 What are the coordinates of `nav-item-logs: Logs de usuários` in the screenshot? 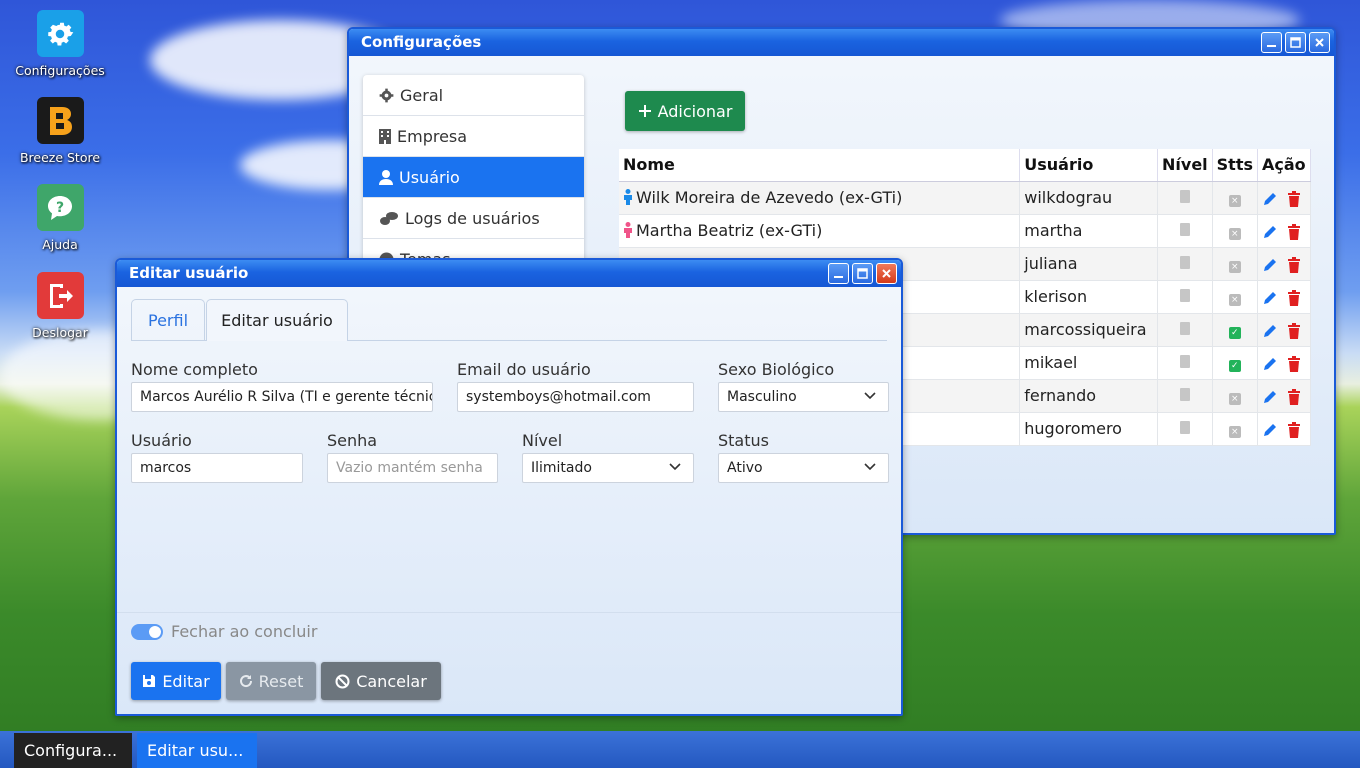 It's located at (473, 218).